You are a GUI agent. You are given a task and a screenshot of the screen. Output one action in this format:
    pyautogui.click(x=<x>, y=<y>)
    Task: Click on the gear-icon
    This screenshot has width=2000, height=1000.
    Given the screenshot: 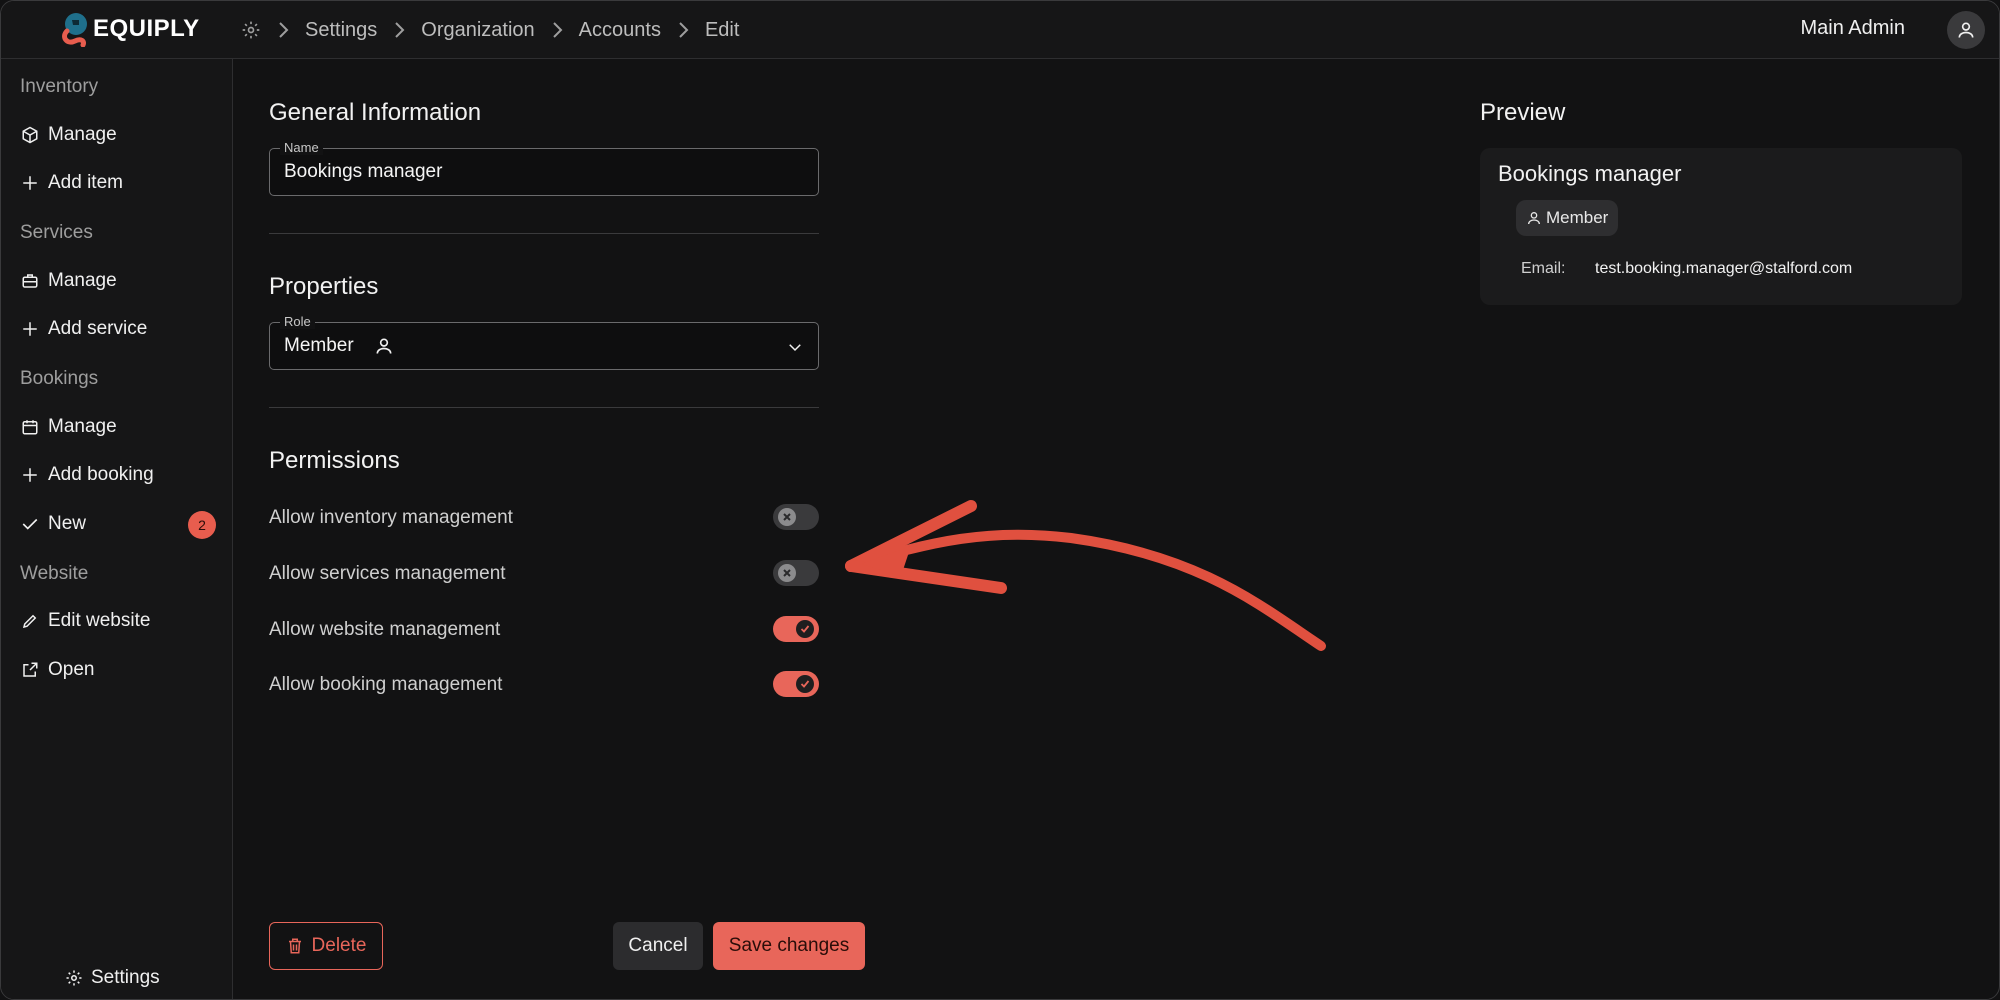 What is the action you would take?
    pyautogui.click(x=74, y=978)
    